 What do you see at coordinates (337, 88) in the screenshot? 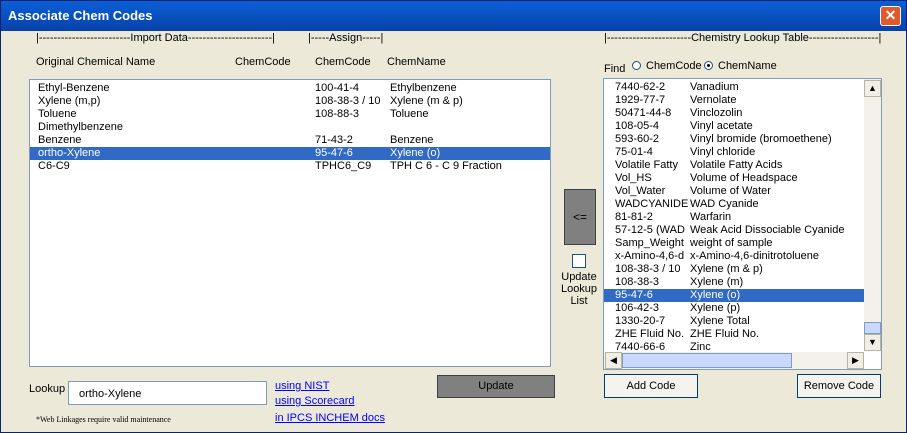
I see `assign-code-cell: 100-41-4` at bounding box center [337, 88].